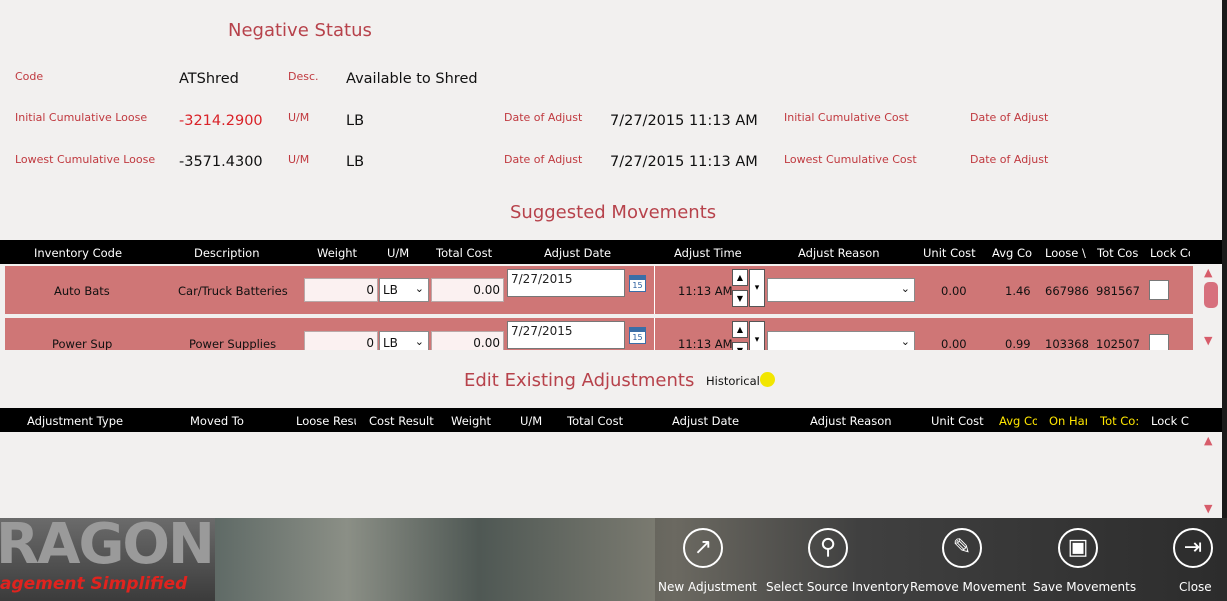  I want to click on avg-cost: 1.46, so click(1018, 291).